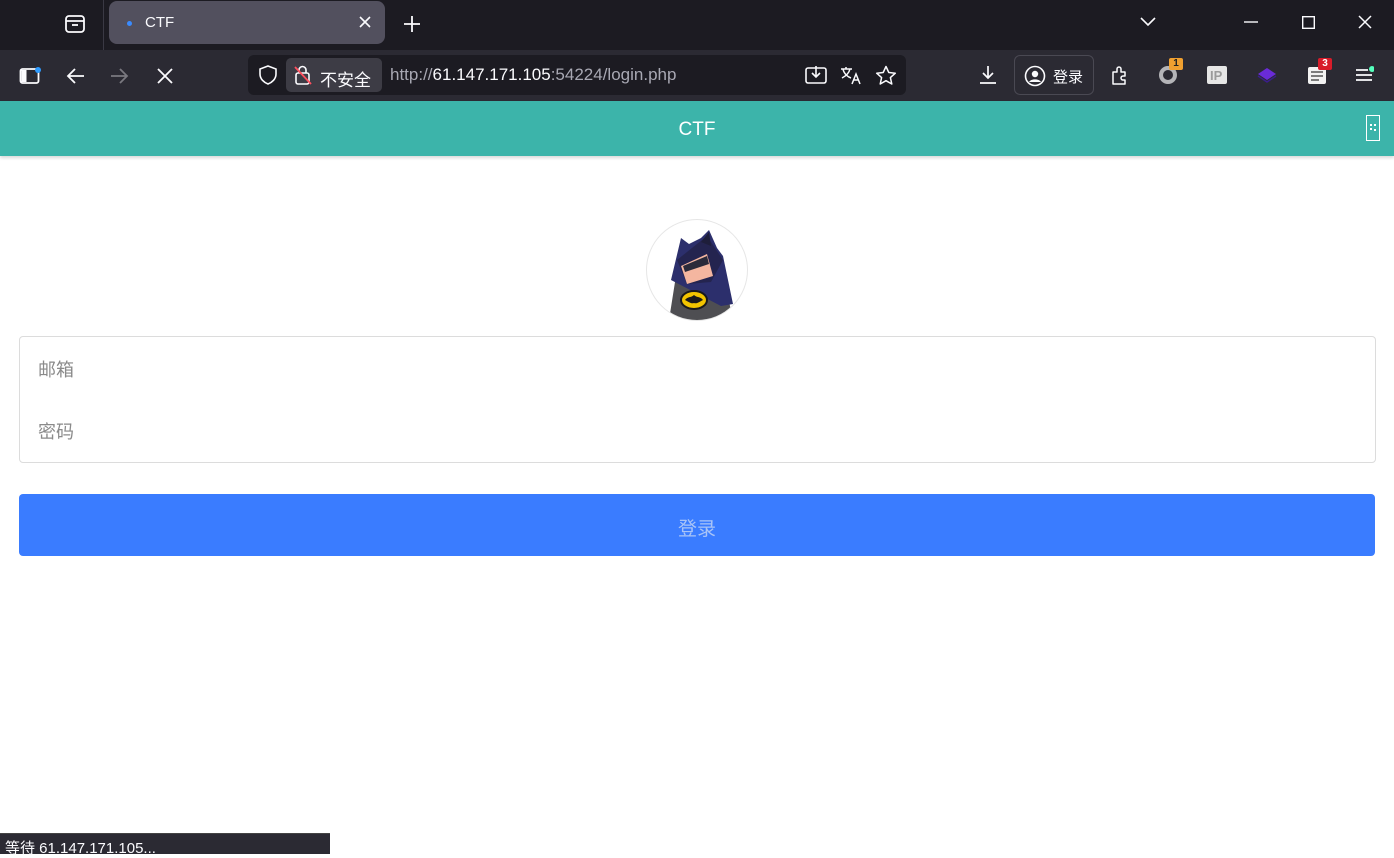 The width and height of the screenshot is (1394, 858). Describe the element at coordinates (1267, 75) in the screenshot. I see `layers-extension-icon` at that location.